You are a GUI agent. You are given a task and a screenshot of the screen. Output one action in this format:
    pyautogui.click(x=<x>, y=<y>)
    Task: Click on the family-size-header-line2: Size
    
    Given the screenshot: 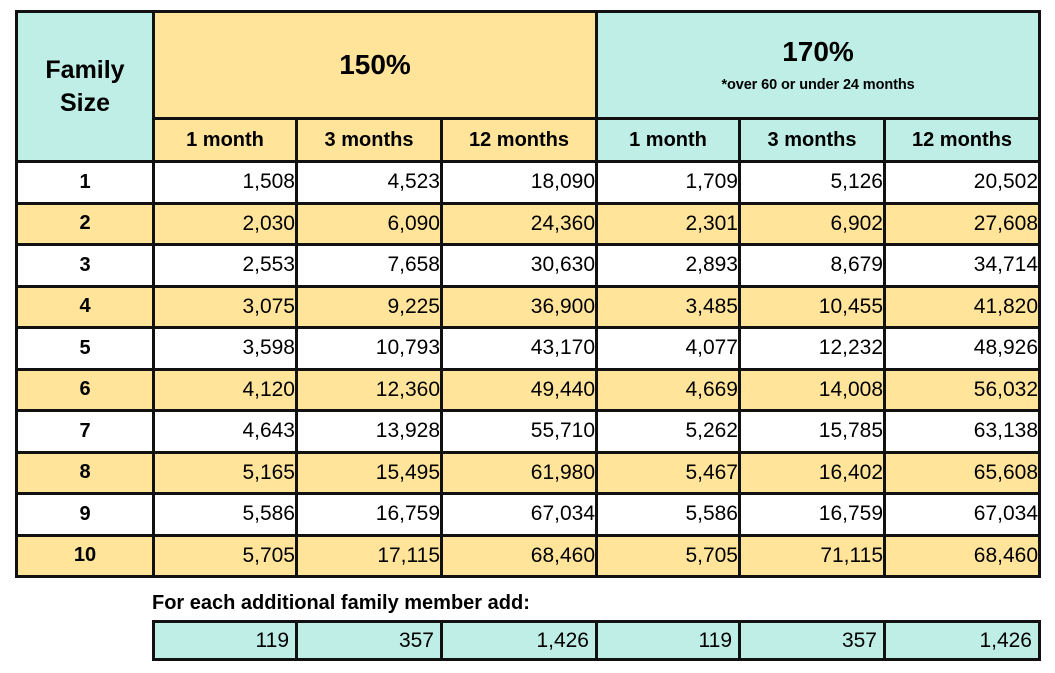 What is the action you would take?
    pyautogui.click(x=85, y=102)
    